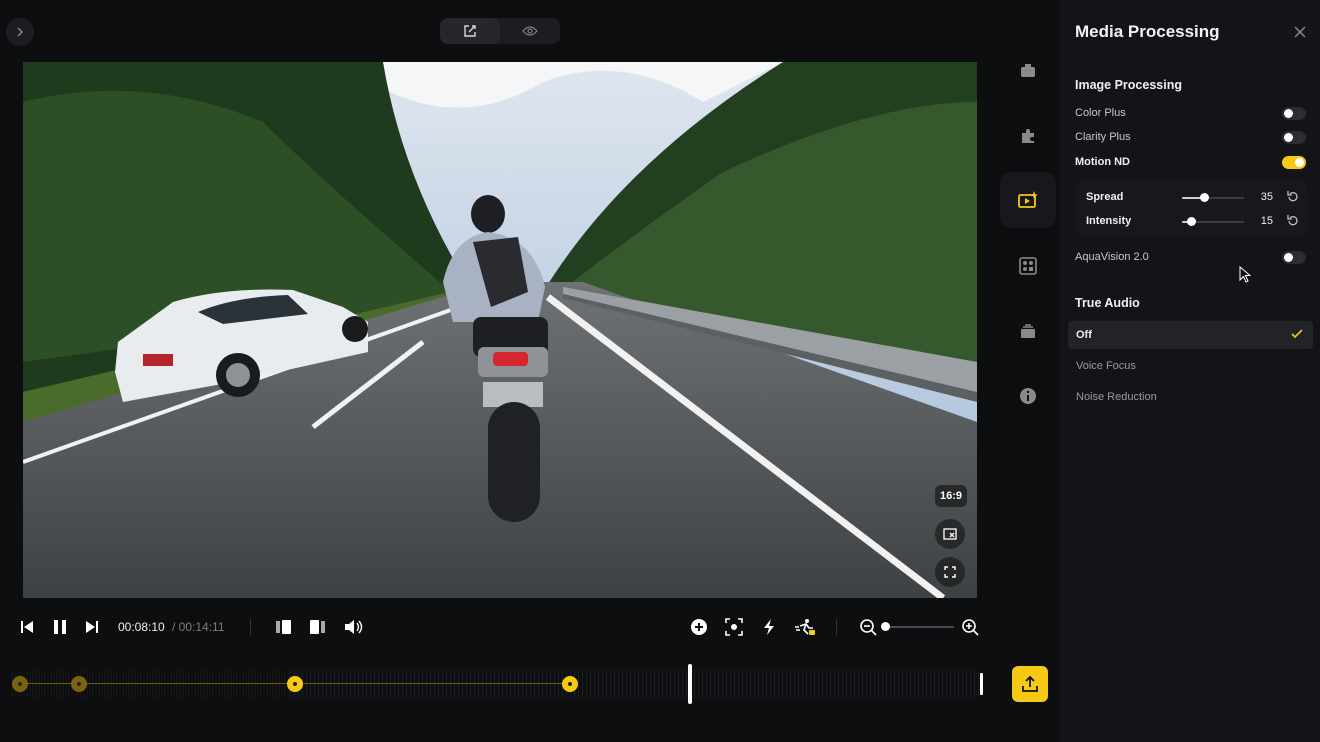  Describe the element at coordinates (1293, 220) in the screenshot. I see `intensity-reset-icon` at that location.